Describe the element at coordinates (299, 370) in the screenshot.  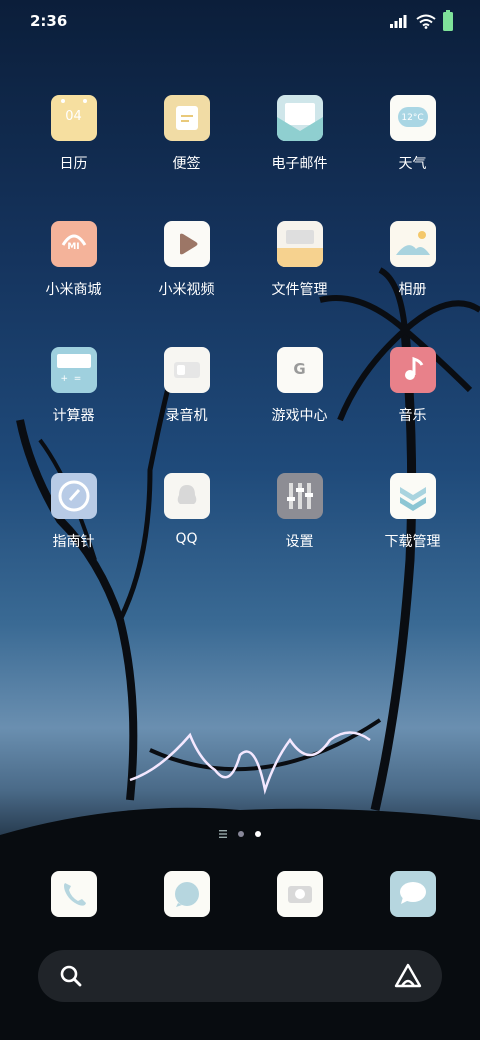
I see `game-center-icon: G` at that location.